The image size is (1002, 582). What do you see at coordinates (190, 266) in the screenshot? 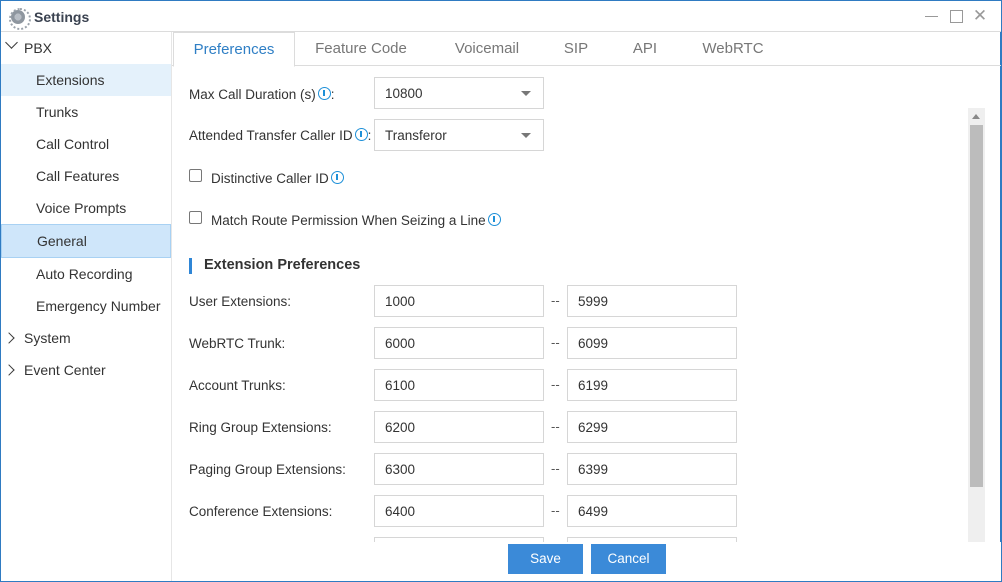
I see `section-accent-bar` at bounding box center [190, 266].